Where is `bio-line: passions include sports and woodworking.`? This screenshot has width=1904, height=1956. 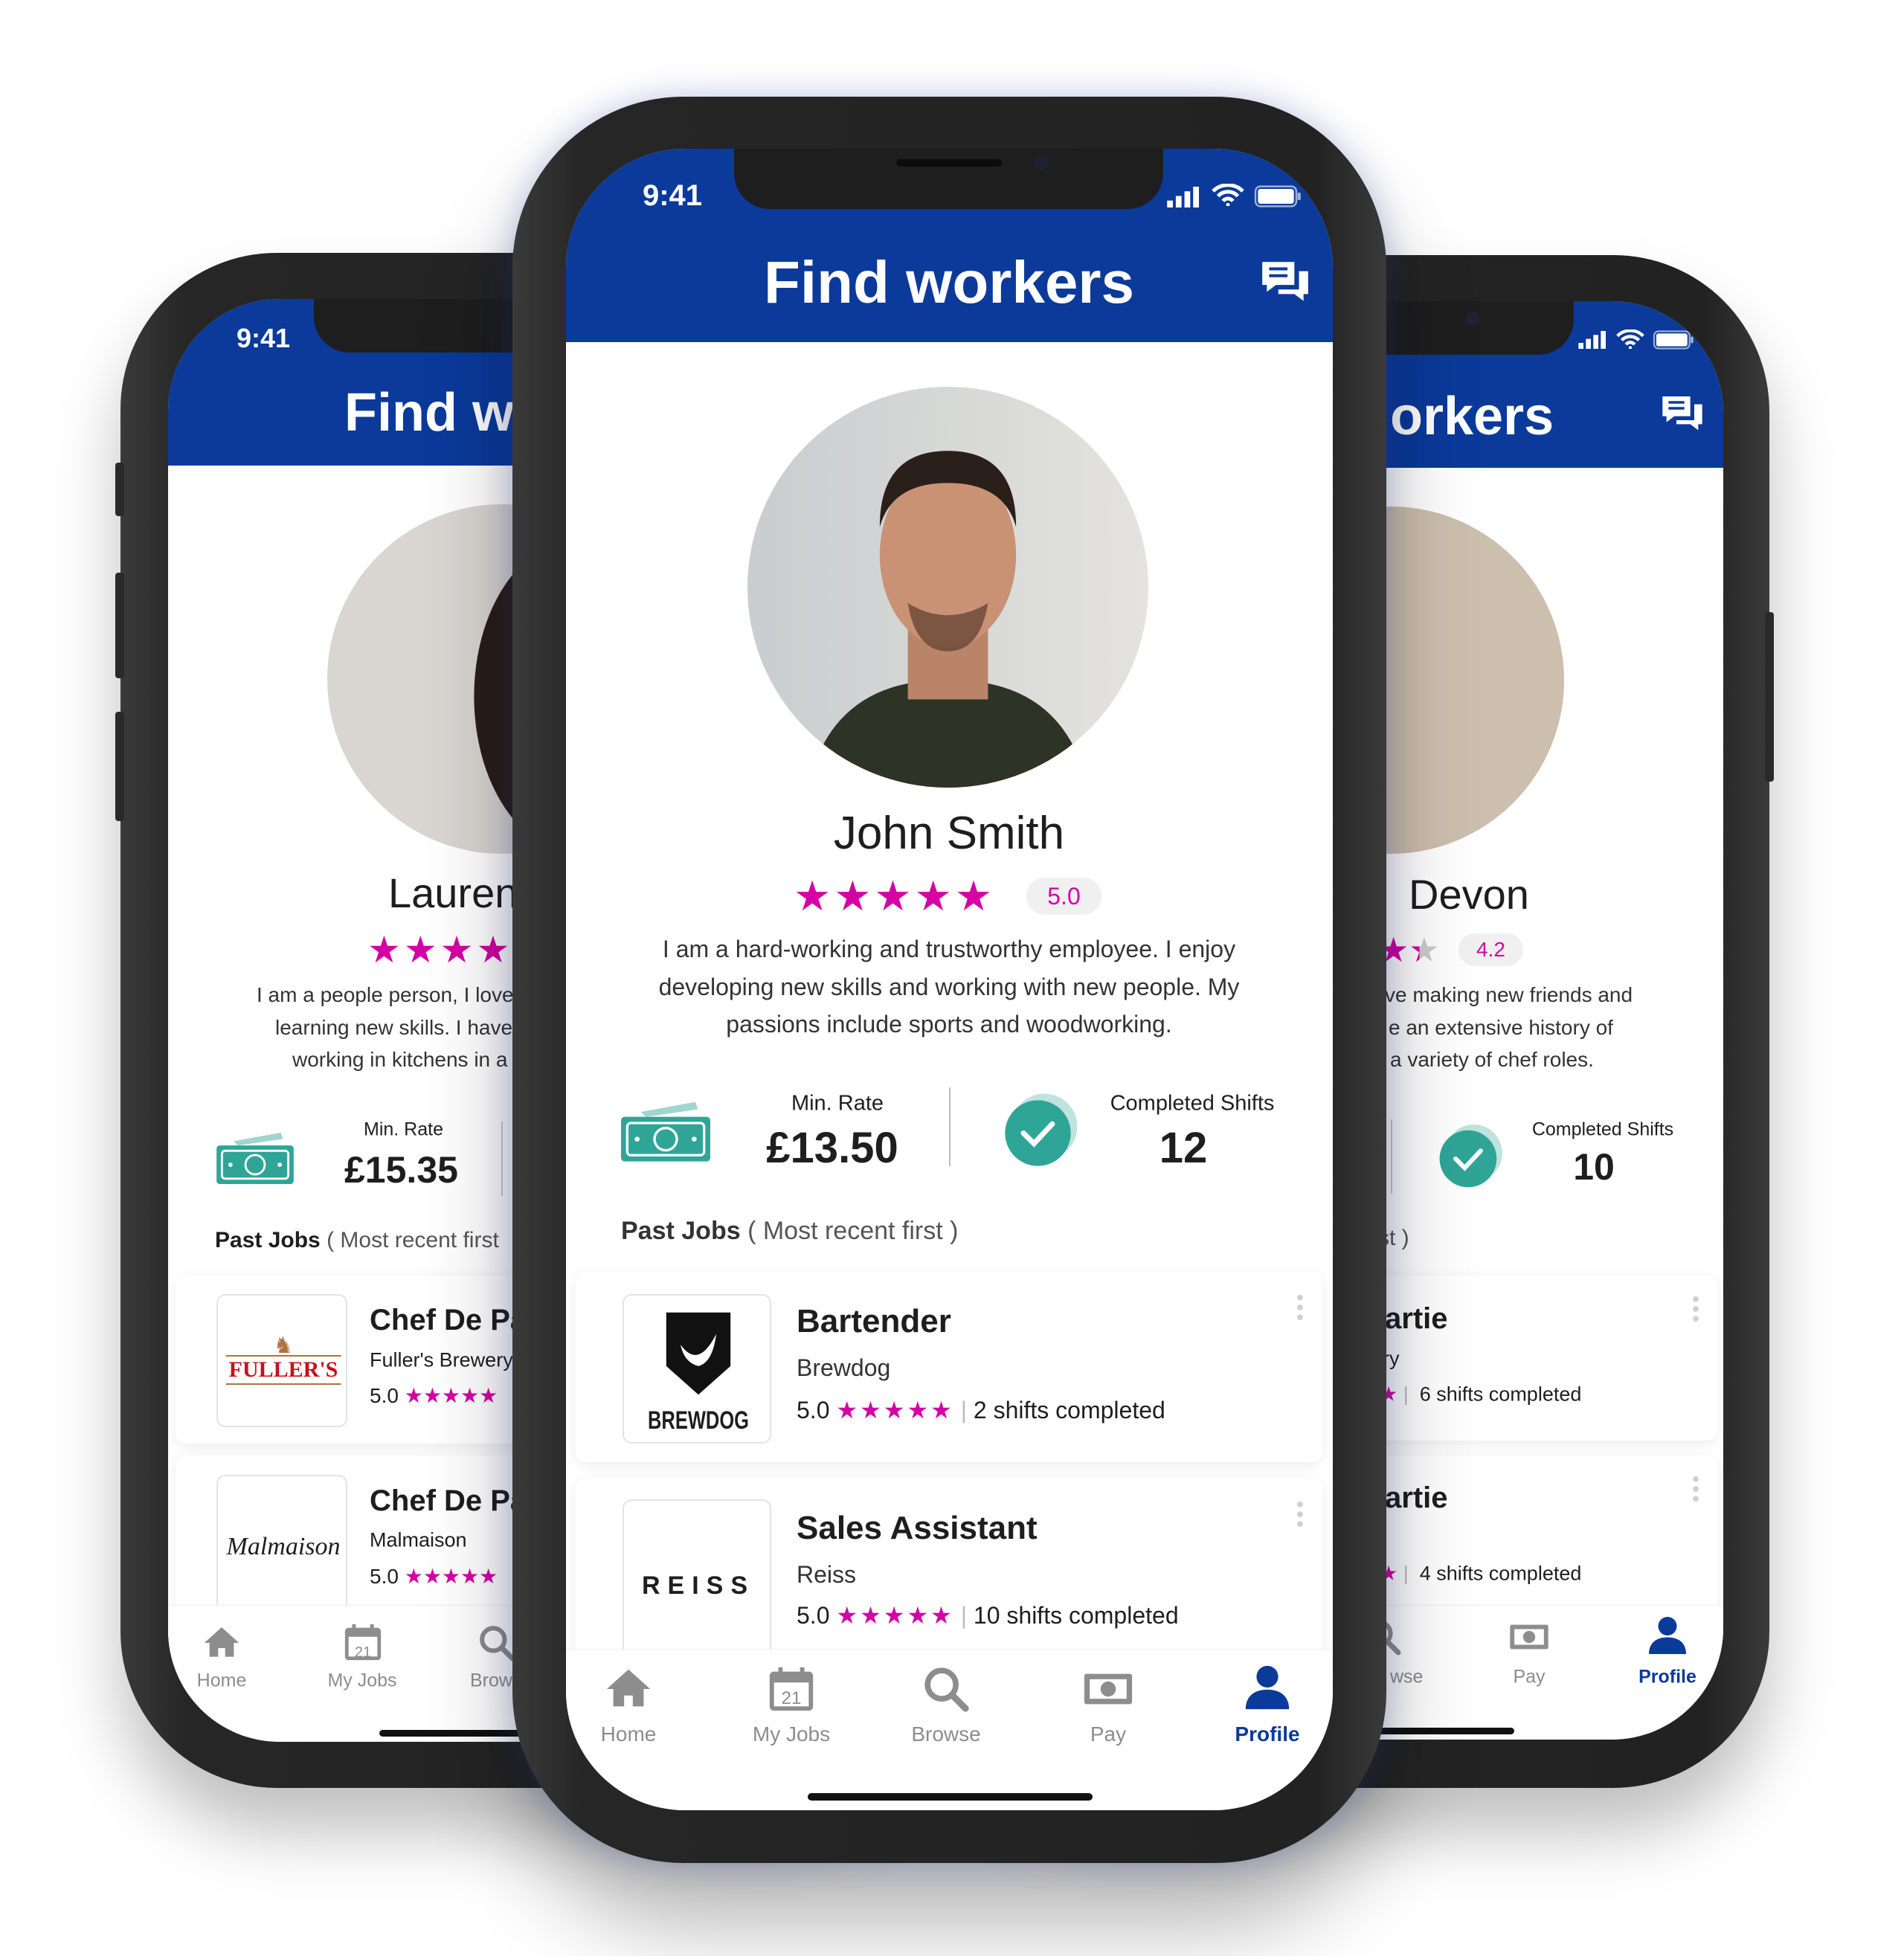 bio-line: passions include sports and woodworking. is located at coordinates (949, 1024).